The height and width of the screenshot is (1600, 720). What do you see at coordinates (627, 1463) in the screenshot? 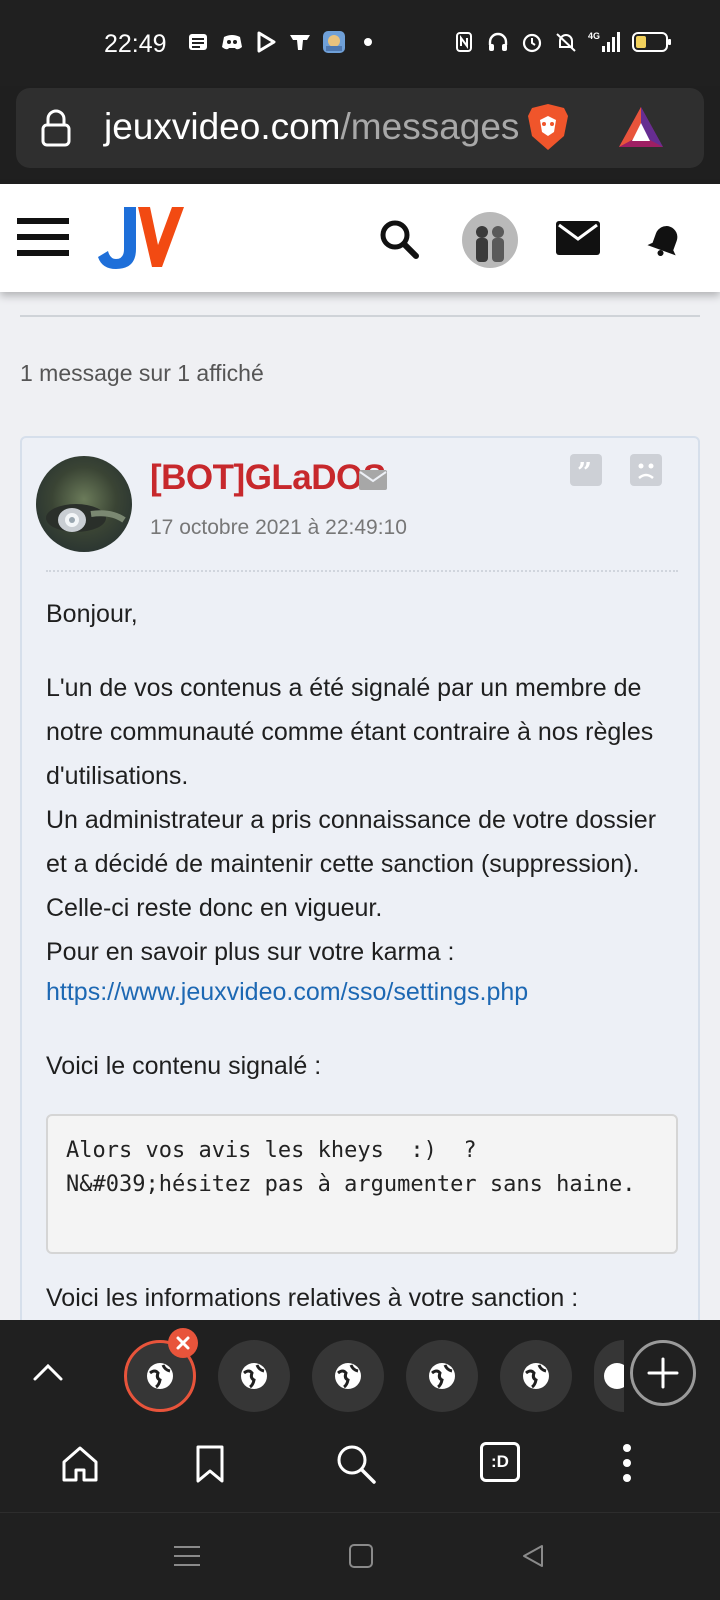
I see `more-options-icon` at bounding box center [627, 1463].